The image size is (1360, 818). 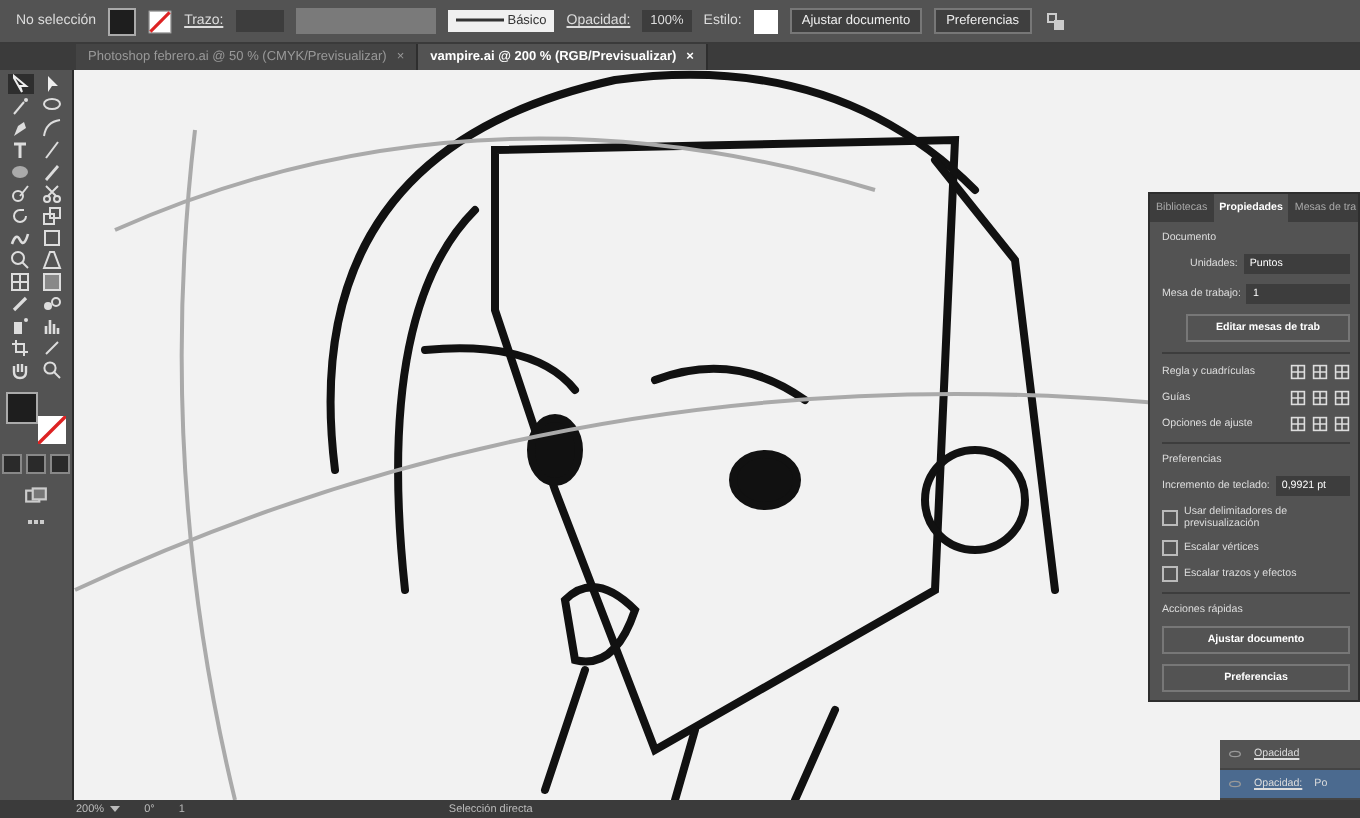 What do you see at coordinates (479, 20) in the screenshot?
I see `stroke-line-icon` at bounding box center [479, 20].